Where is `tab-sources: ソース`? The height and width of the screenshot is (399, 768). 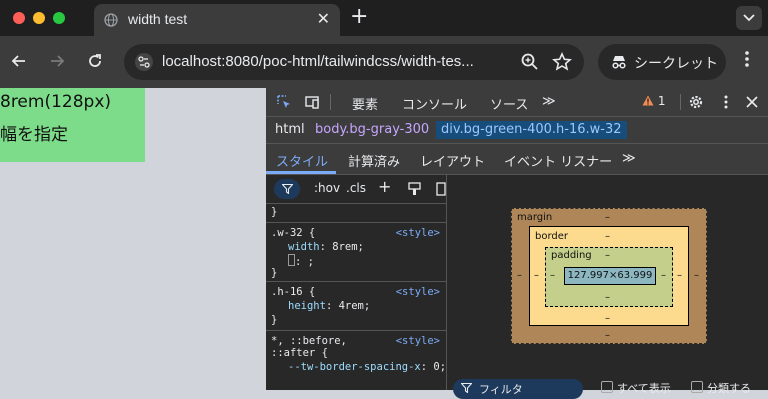 tab-sources: ソース is located at coordinates (509, 103).